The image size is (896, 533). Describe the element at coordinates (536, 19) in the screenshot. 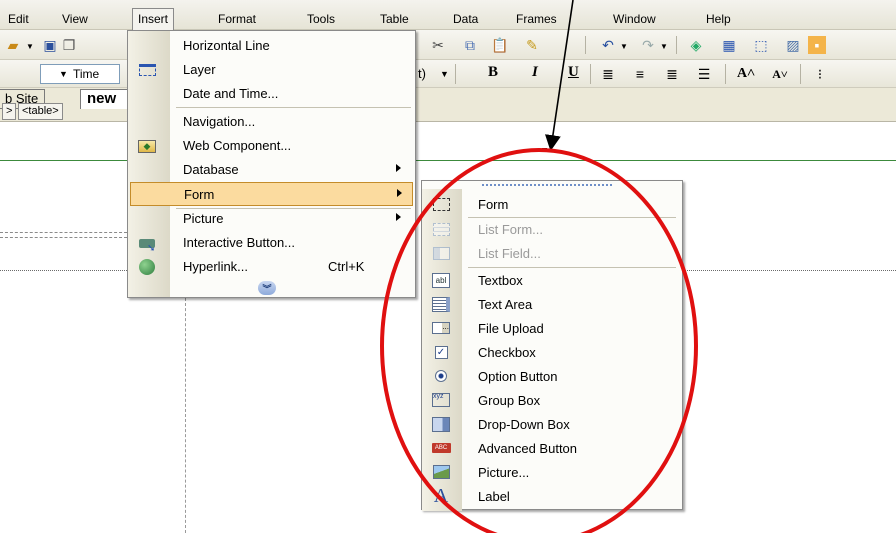

I see `menu-frames: Frames` at that location.